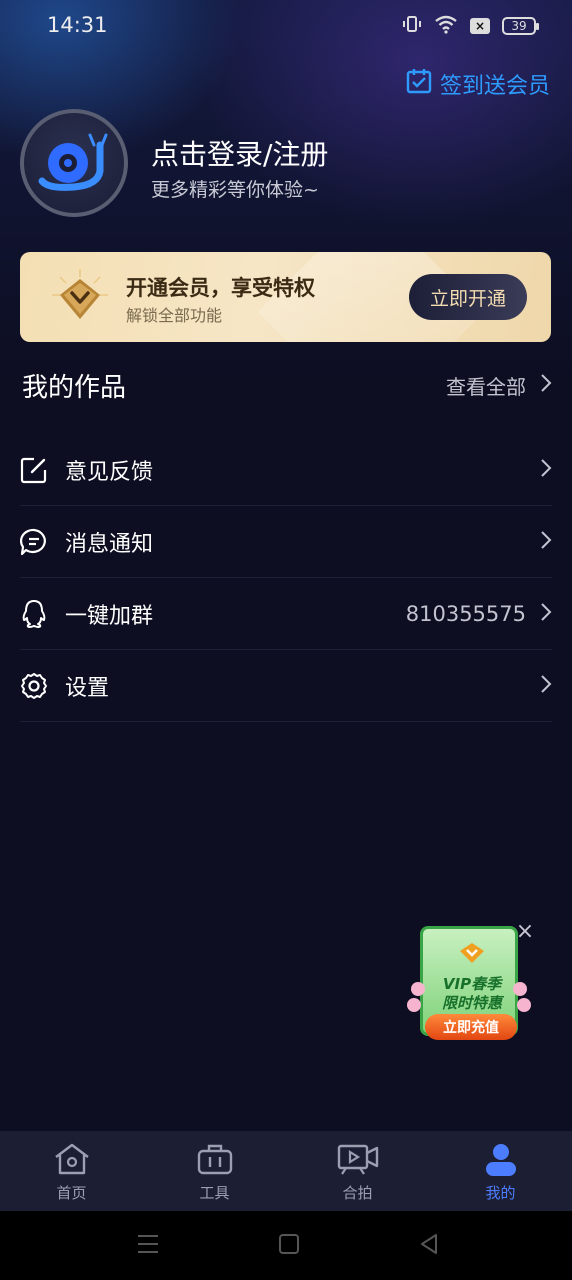 This screenshot has width=572, height=1280. What do you see at coordinates (471, 1027) in the screenshot?
I see `recharge-button: 立即充值` at bounding box center [471, 1027].